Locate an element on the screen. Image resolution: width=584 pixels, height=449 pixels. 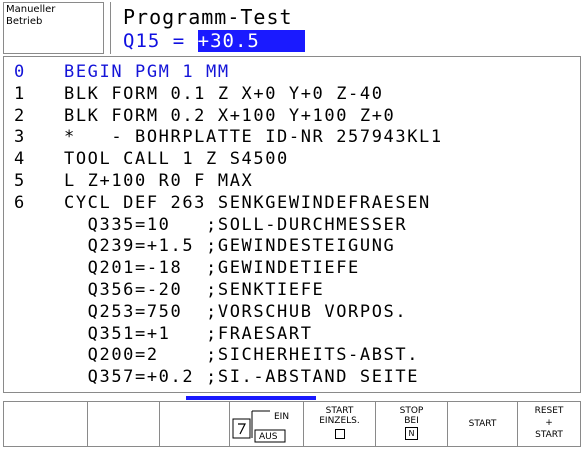
line-number: 6 is located at coordinates (20, 202).